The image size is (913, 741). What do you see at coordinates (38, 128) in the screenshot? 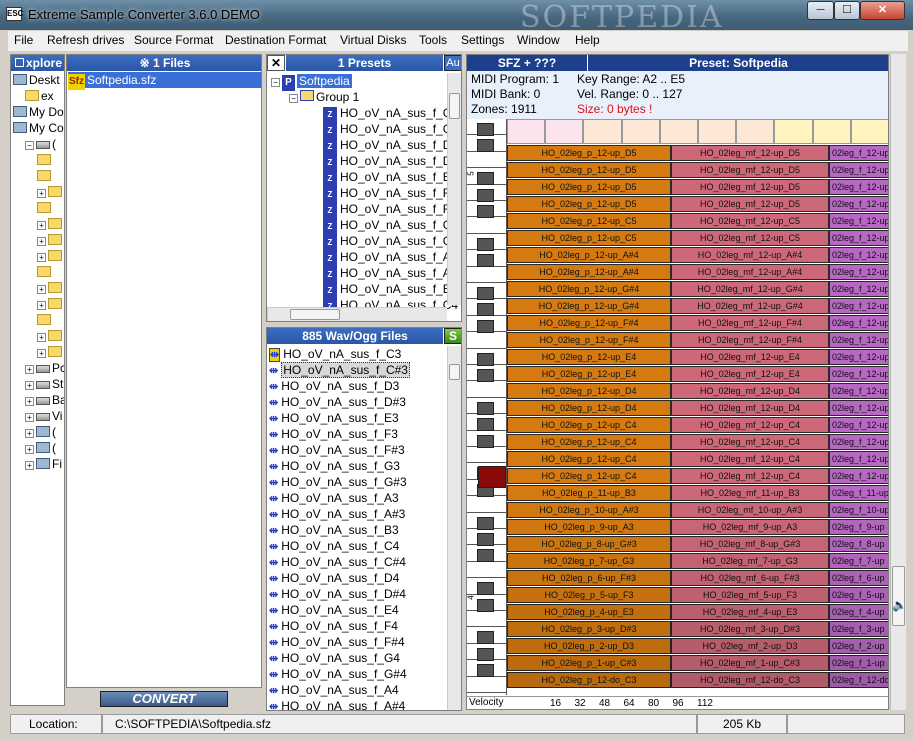
I see `explorer-item: My Co` at bounding box center [38, 128].